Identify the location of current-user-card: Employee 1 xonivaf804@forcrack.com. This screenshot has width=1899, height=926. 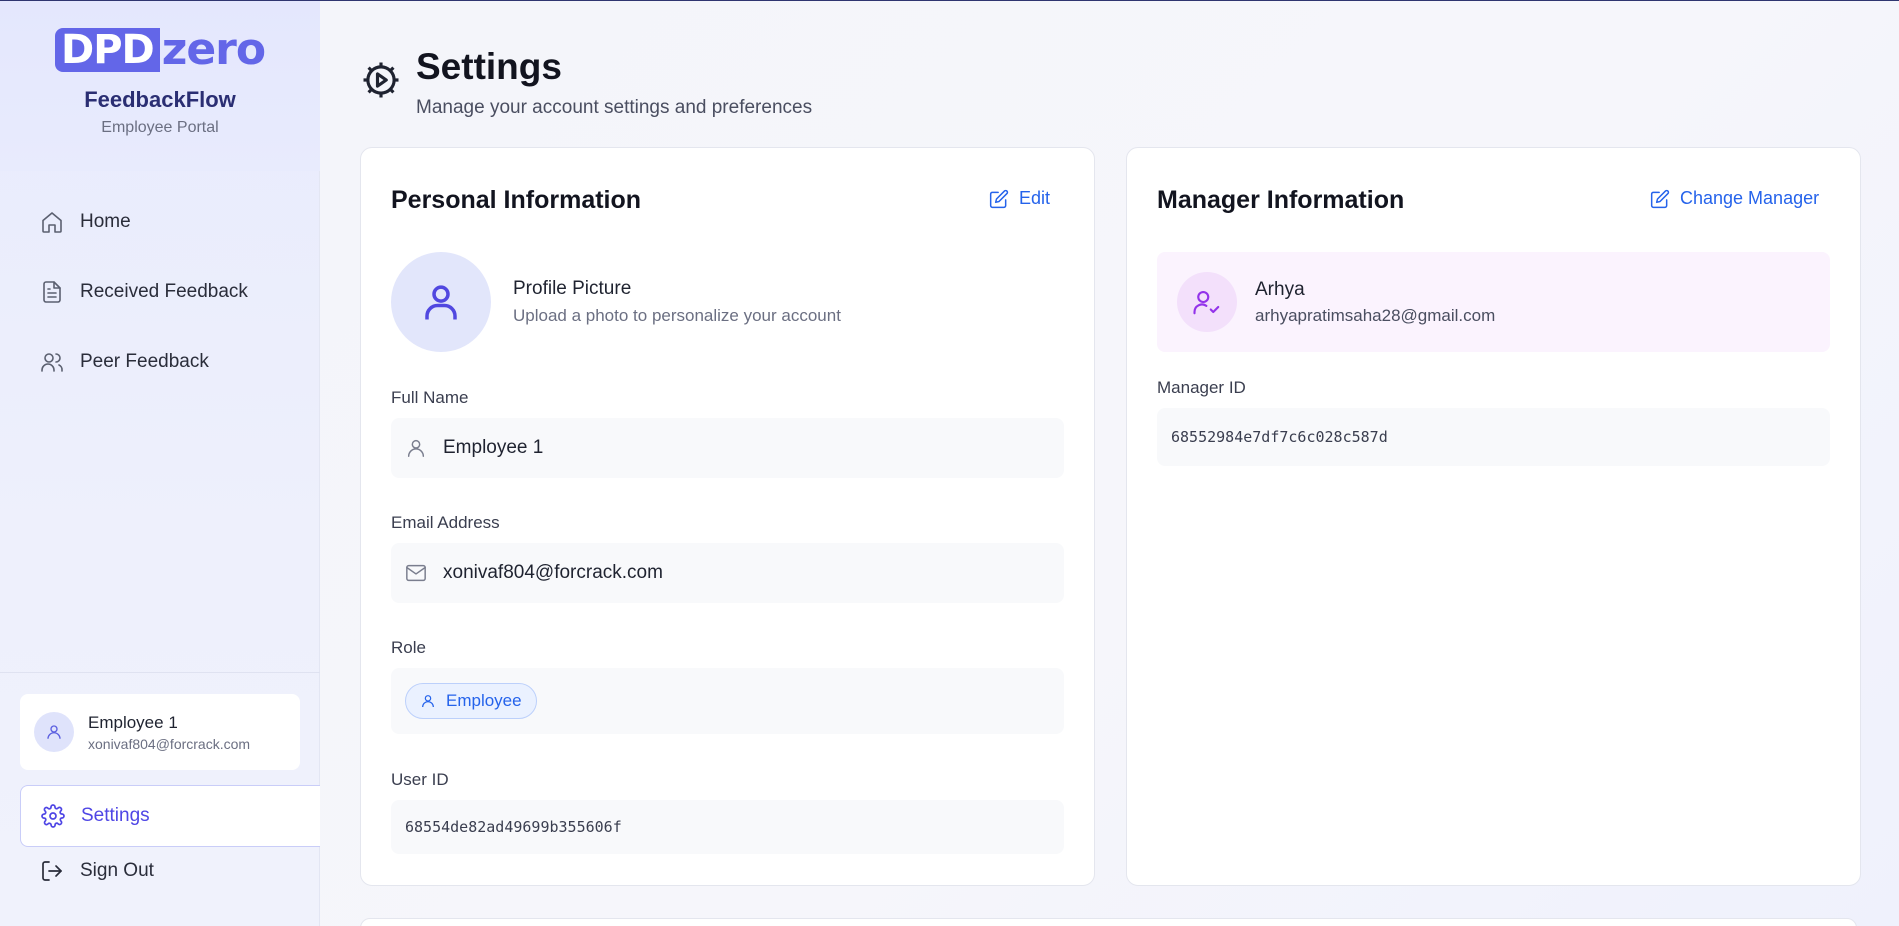
(160, 732).